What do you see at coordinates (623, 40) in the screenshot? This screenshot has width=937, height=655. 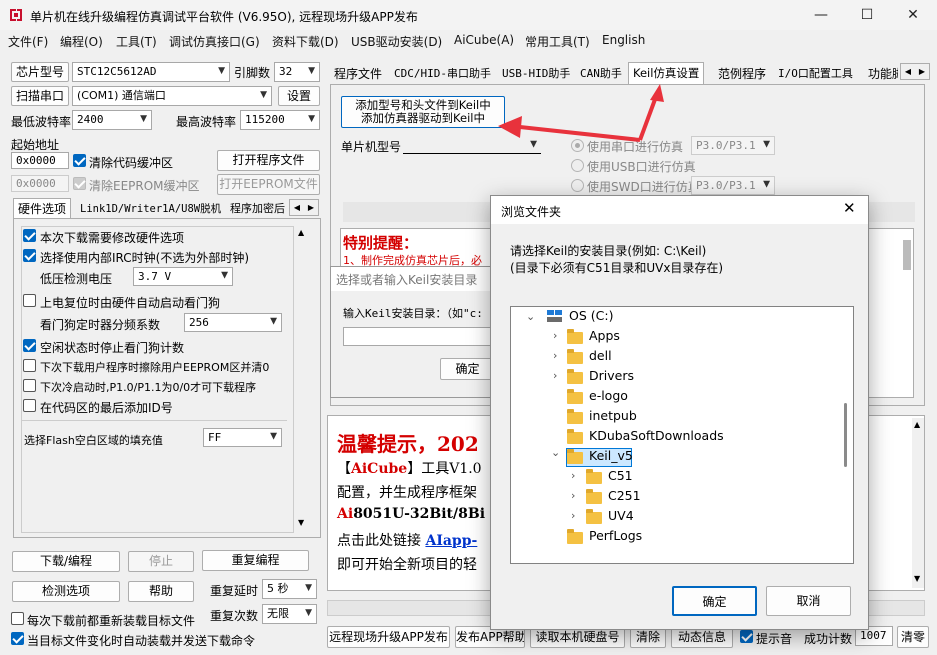 I see `menu-english: English` at bounding box center [623, 40].